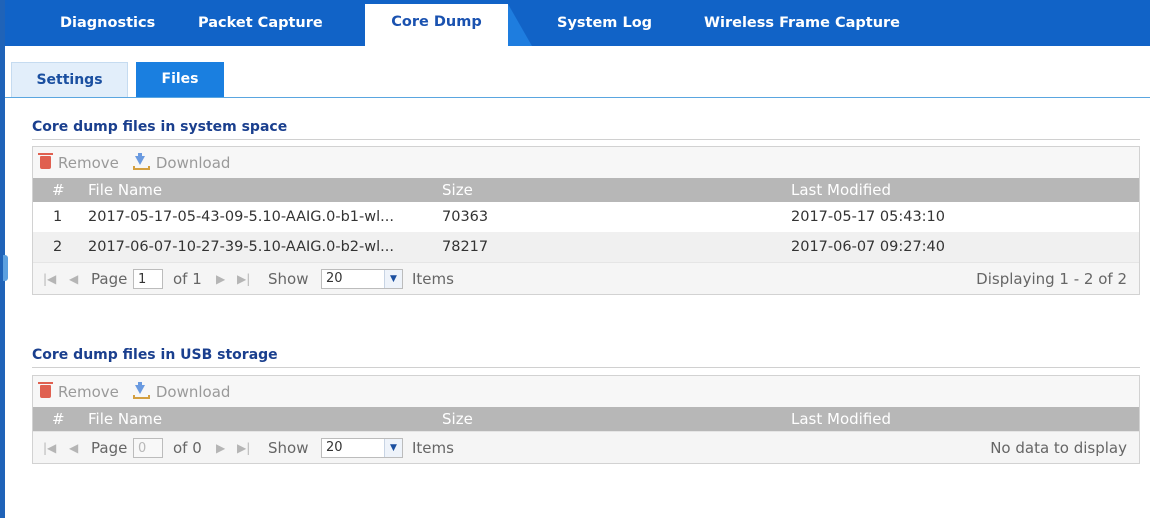 The image size is (1150, 518). I want to click on tab-diagnostics: Diagnostics, so click(107, 23).